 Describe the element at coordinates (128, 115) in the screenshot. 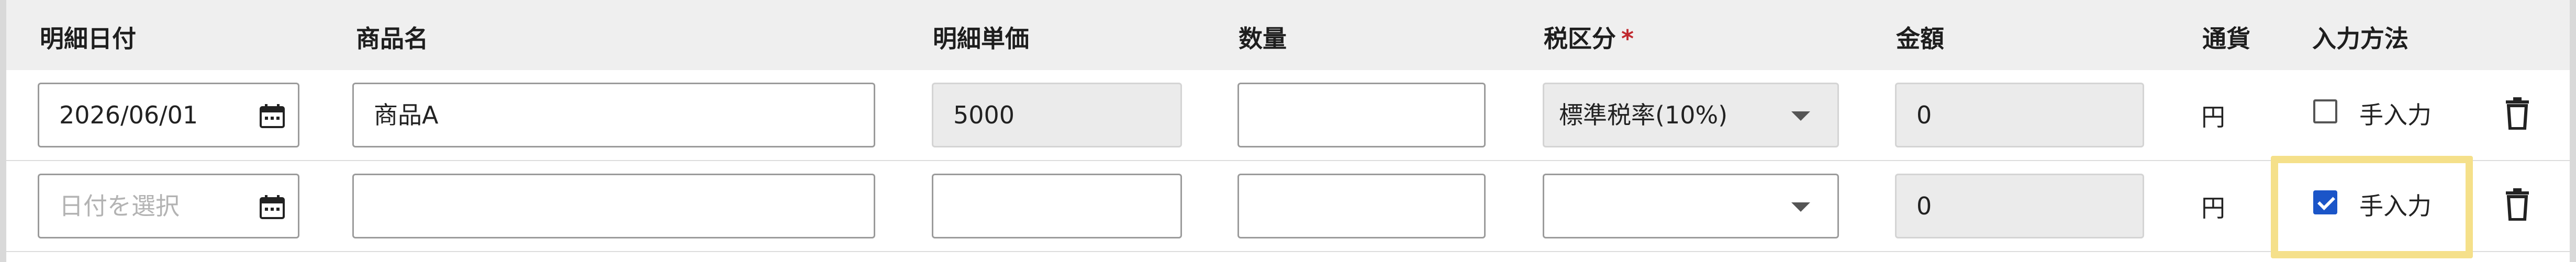

I see `date-value: 2026/06/01` at that location.